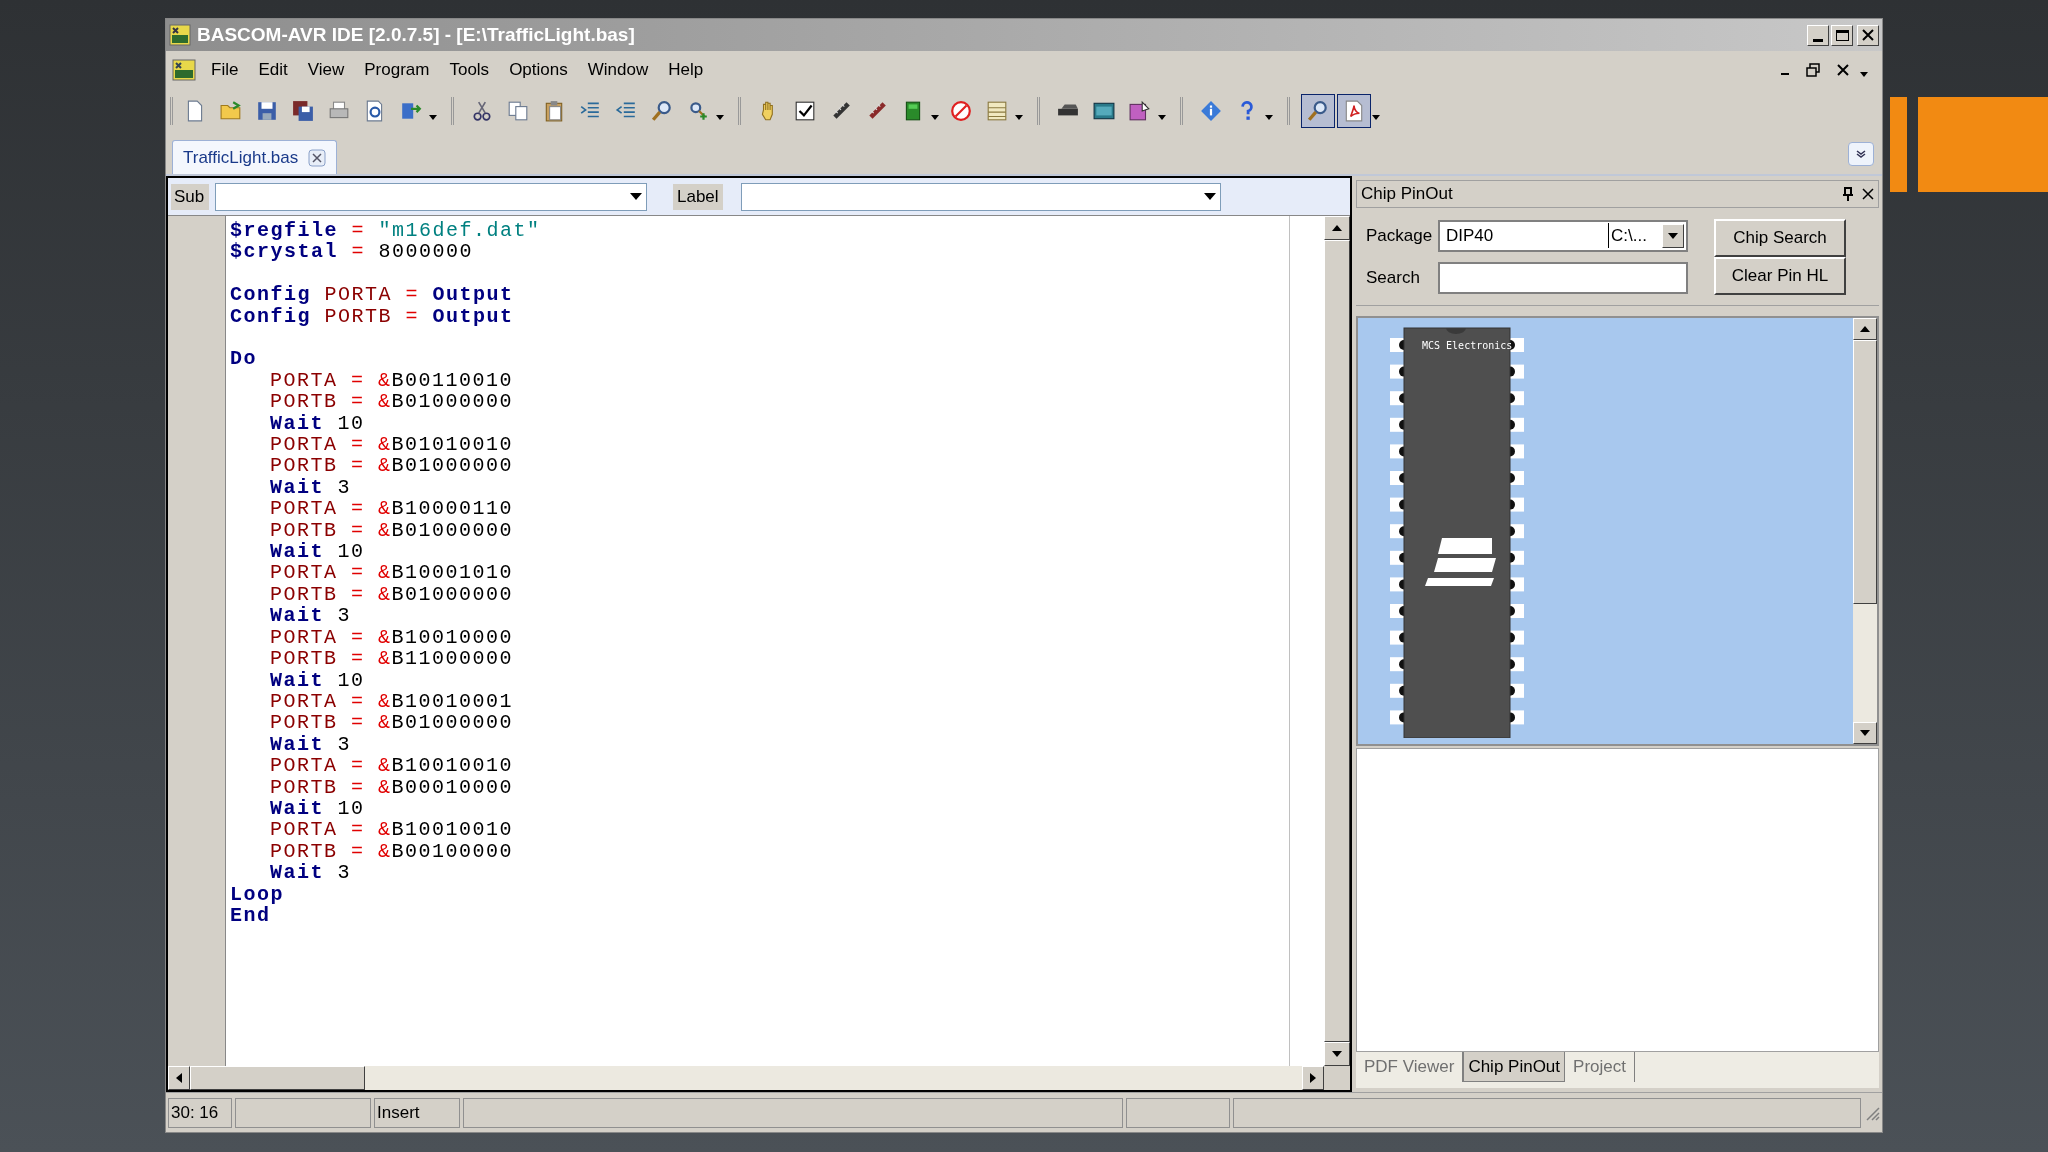  I want to click on insert-mode: Insert, so click(417, 1112).